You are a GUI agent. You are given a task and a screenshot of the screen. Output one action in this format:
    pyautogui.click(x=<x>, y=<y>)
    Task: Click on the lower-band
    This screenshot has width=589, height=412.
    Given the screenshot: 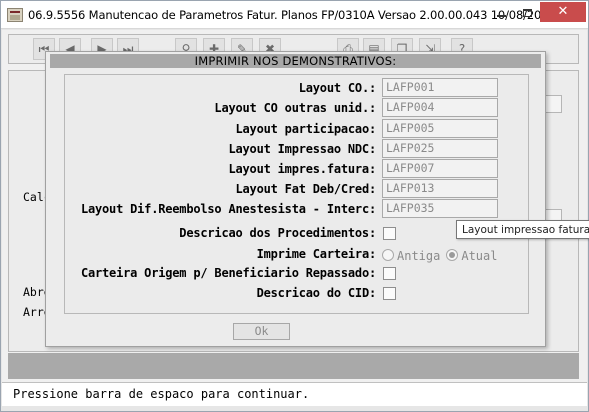 What is the action you would take?
    pyautogui.click(x=293, y=366)
    